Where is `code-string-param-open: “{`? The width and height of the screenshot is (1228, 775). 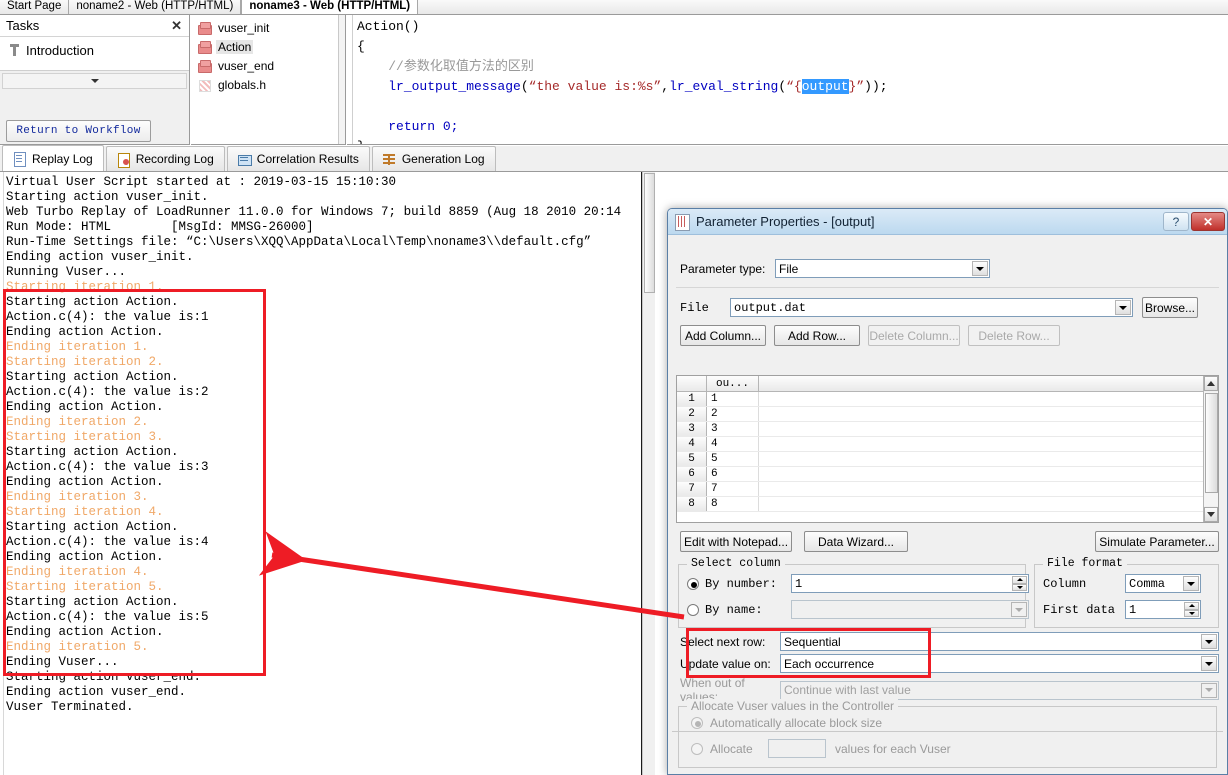 code-string-param-open: “{ is located at coordinates (794, 86).